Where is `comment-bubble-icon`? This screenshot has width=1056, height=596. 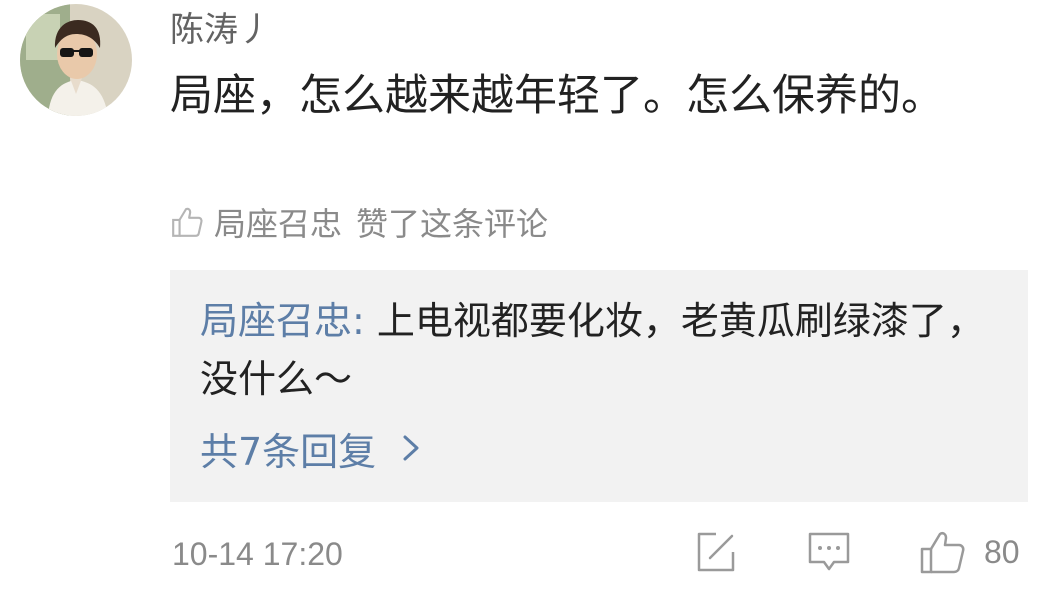 comment-bubble-icon is located at coordinates (829, 551).